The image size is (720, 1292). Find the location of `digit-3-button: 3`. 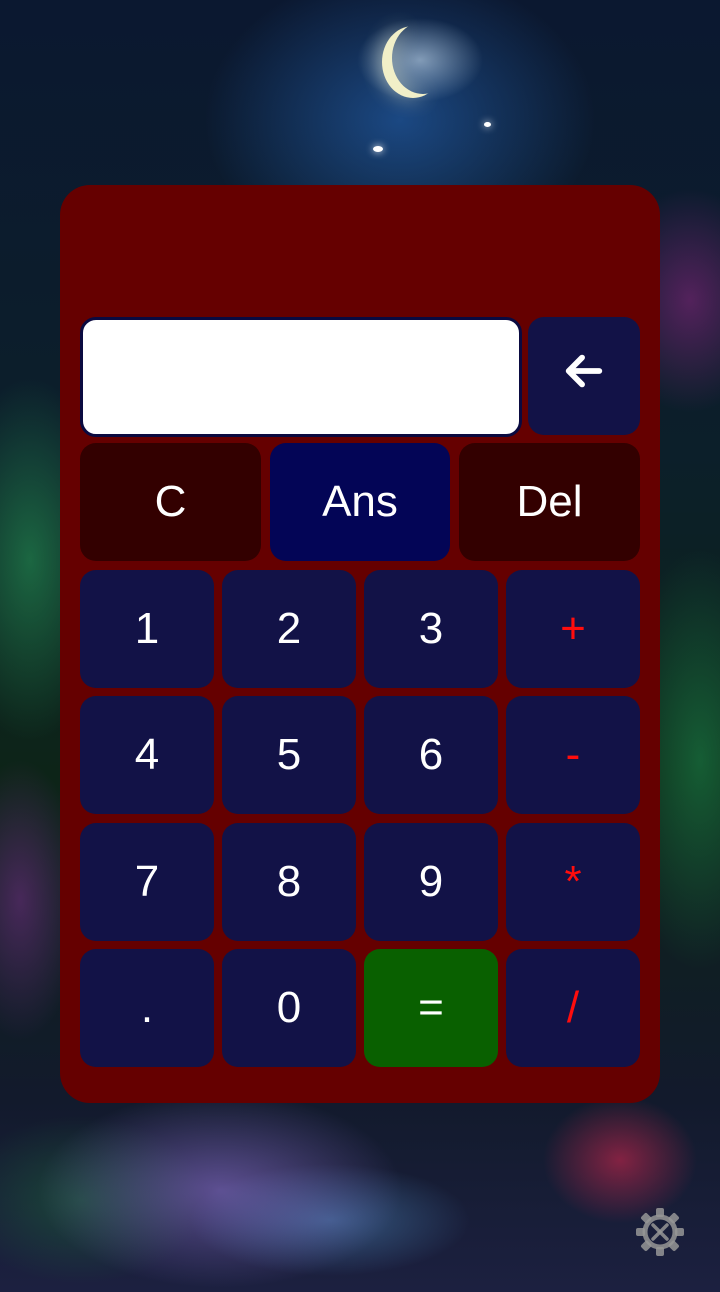

digit-3-button: 3 is located at coordinates (431, 629).